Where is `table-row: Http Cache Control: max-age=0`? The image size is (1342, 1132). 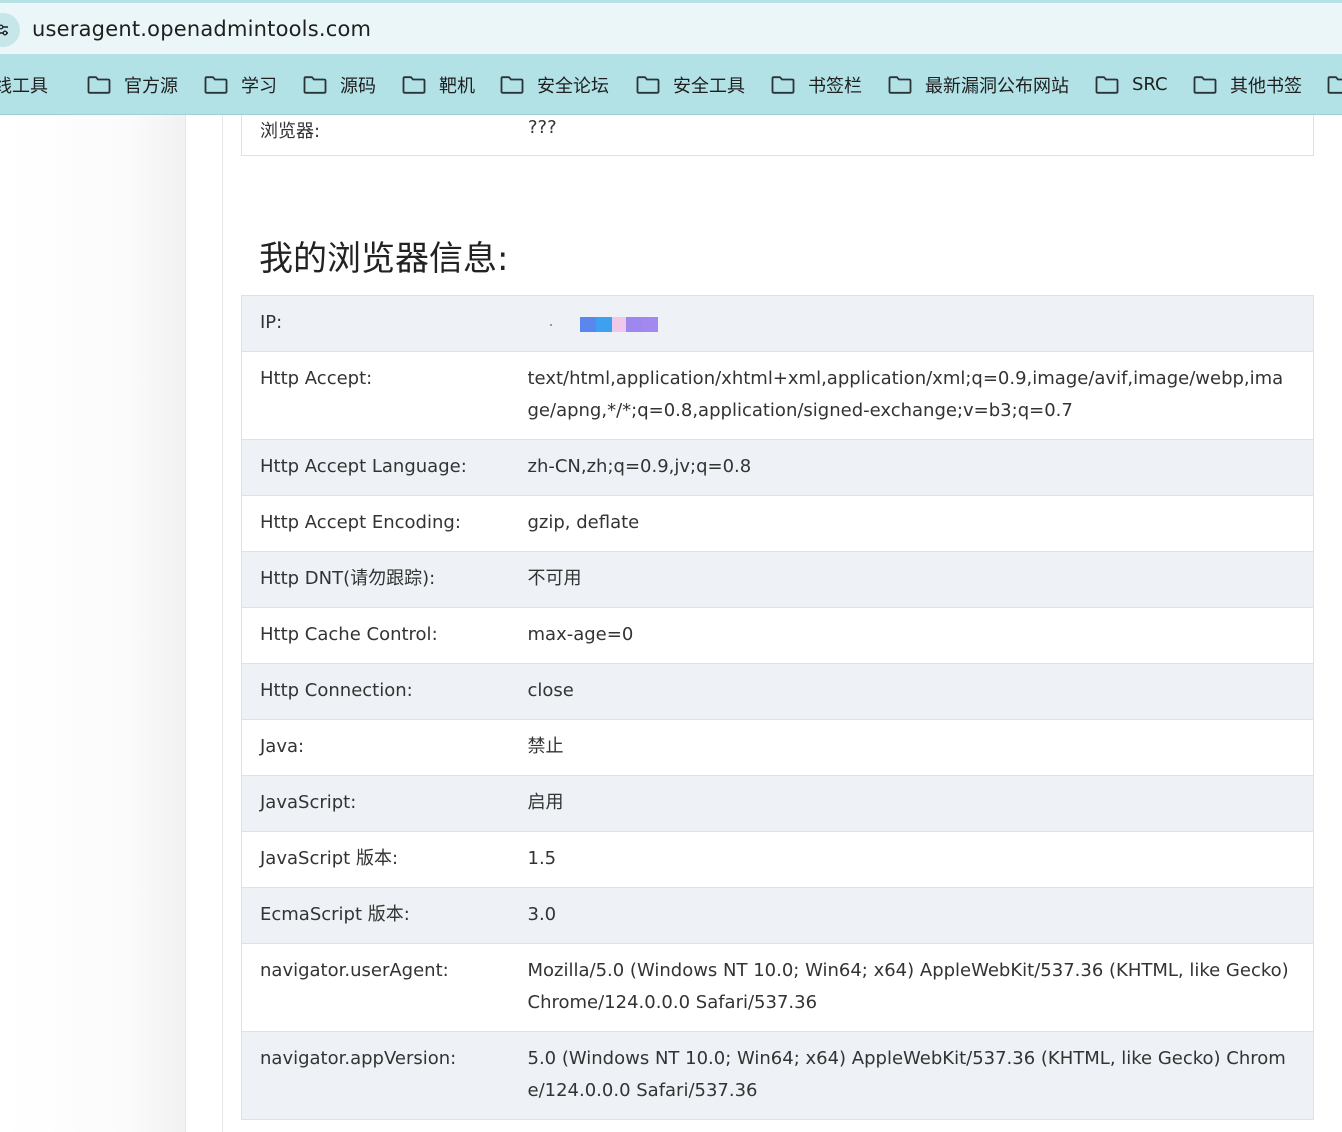
table-row: Http Cache Control: max-age=0 is located at coordinates (777, 635).